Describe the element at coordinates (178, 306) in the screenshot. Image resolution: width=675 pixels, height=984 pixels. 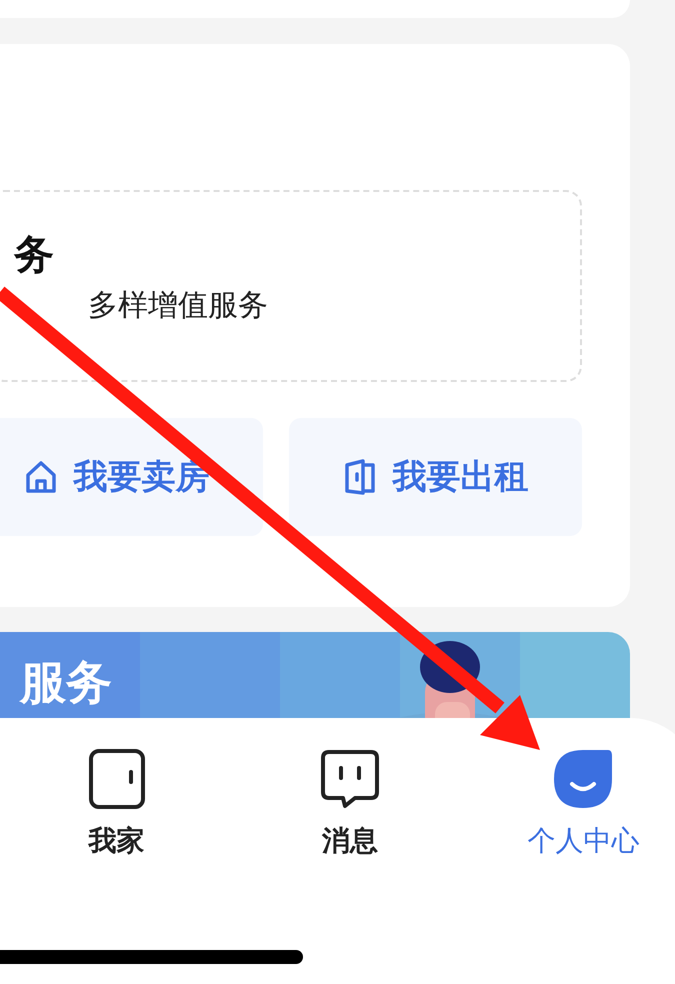
I see `promo-subtitle: 多样增值服务` at that location.